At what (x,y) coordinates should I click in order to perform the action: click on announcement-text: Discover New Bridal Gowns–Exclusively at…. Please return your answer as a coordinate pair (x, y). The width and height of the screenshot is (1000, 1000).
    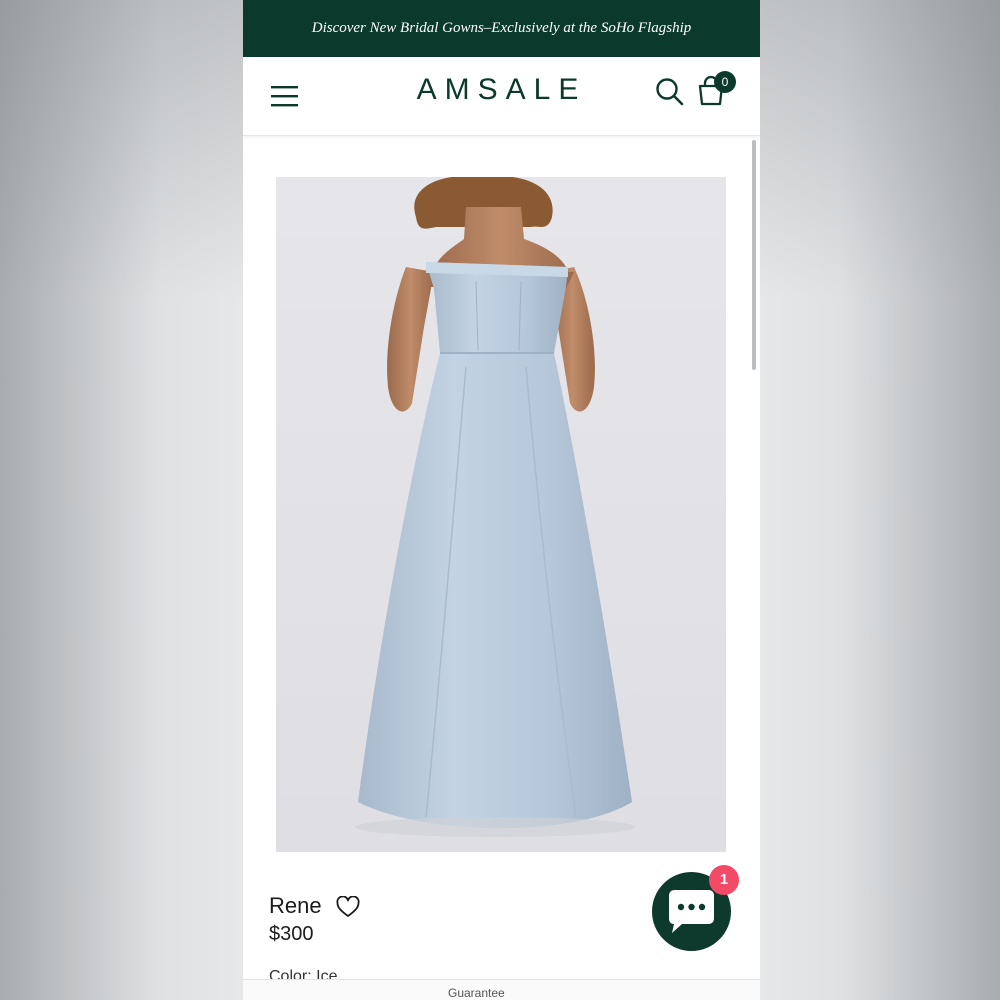
    Looking at the image, I should click on (501, 28).